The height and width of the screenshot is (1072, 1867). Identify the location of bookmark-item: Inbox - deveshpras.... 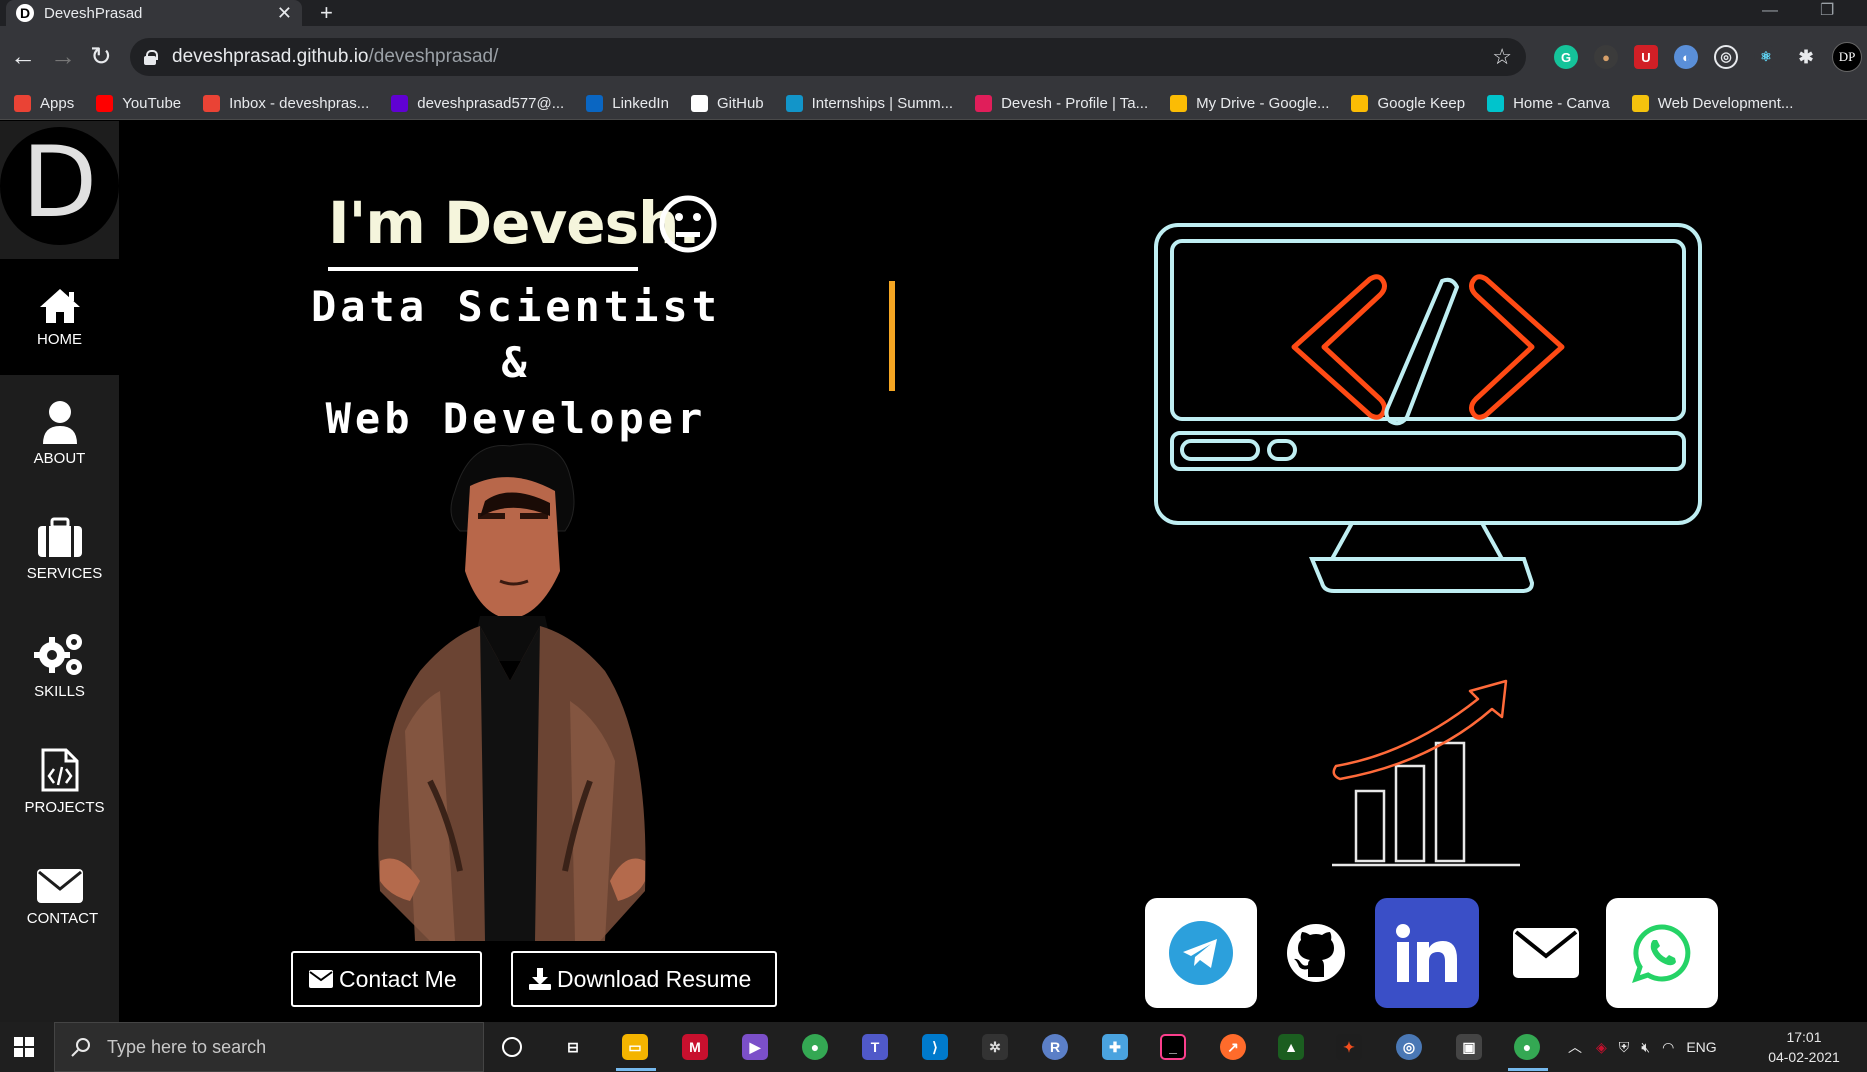
(286, 103).